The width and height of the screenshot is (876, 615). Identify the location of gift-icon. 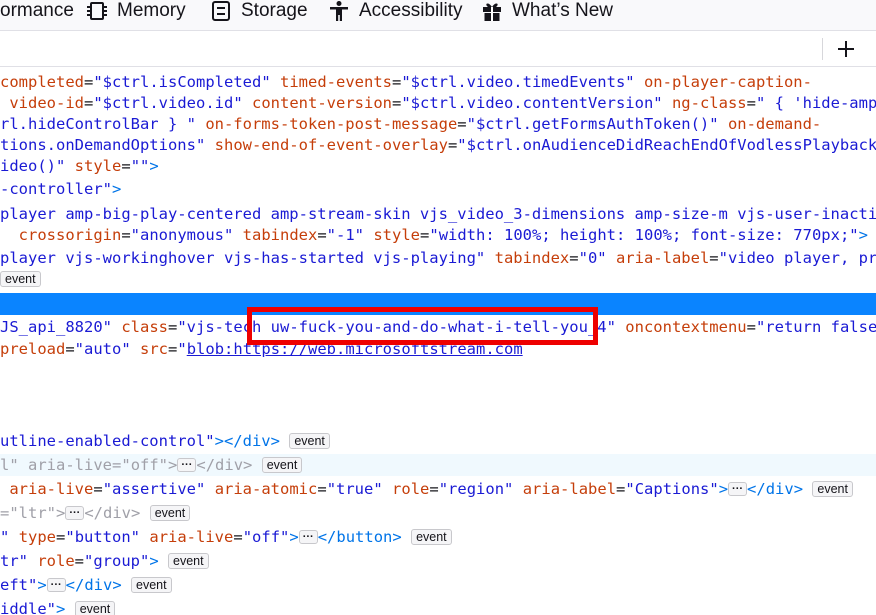
(492, 11).